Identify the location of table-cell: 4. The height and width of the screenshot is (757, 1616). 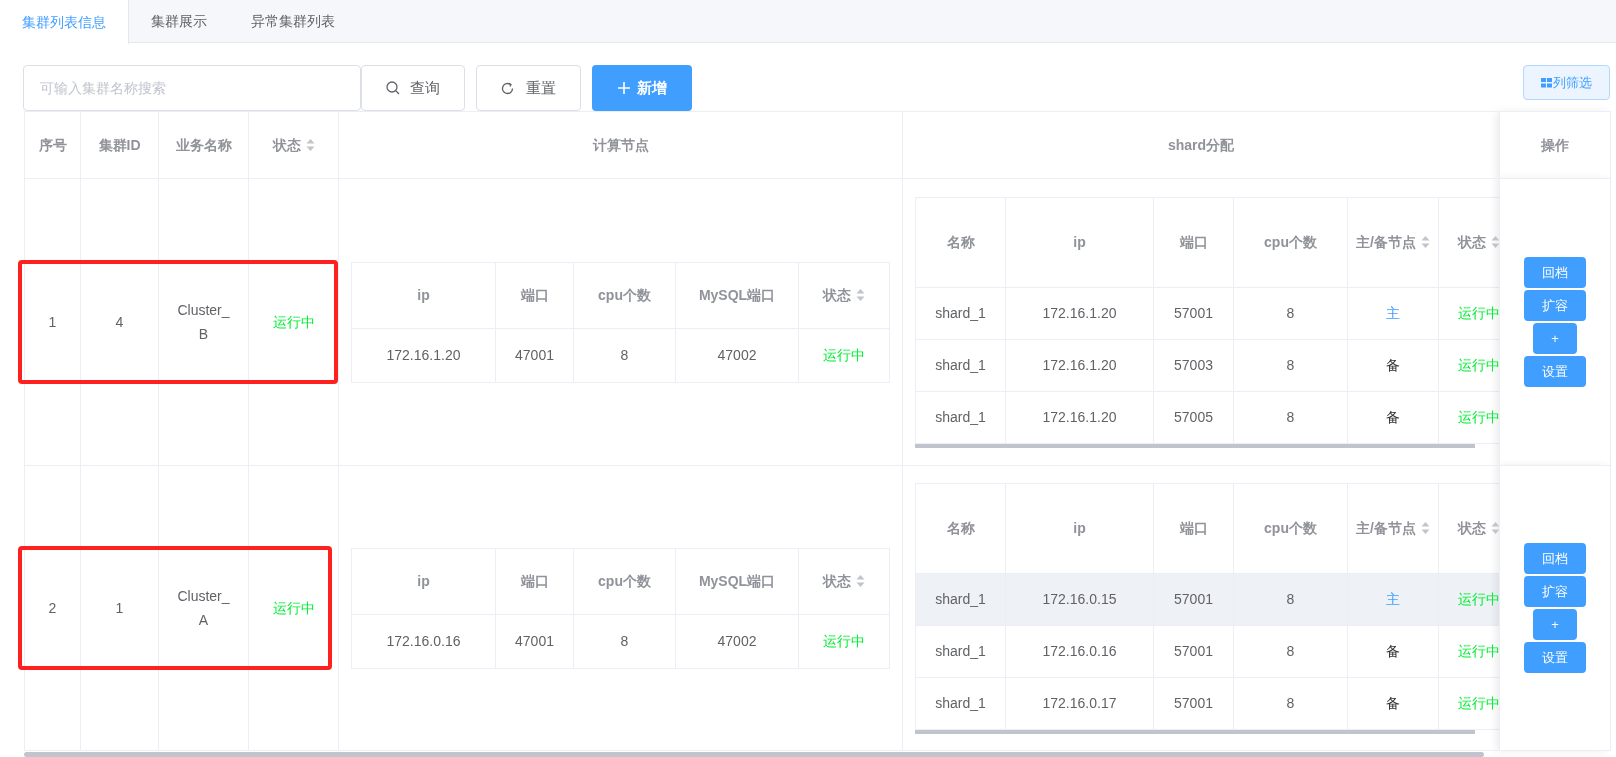
(119, 321).